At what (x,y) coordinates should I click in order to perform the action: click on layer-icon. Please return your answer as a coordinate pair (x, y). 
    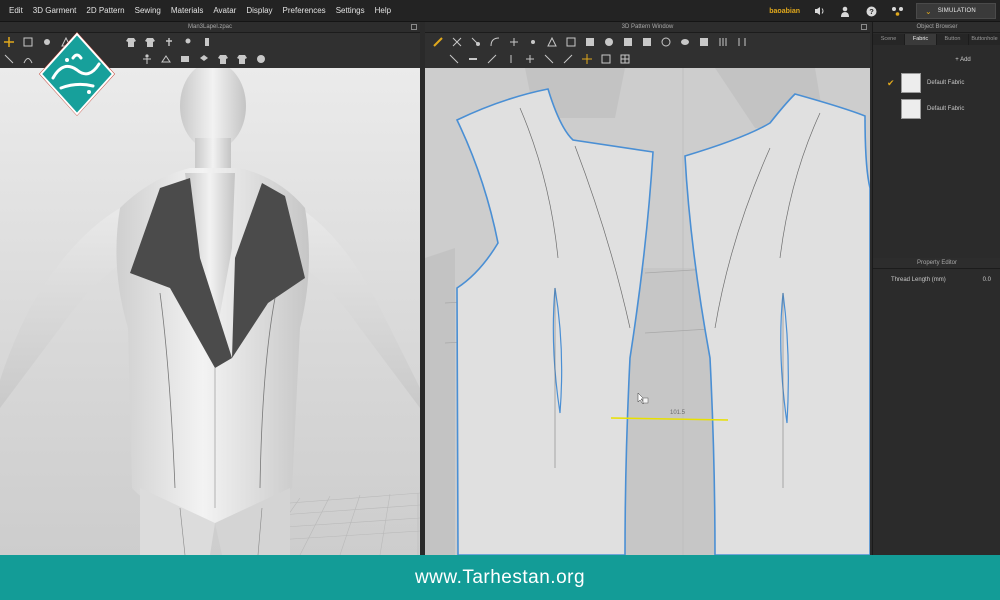
    Looking at the image, I should click on (204, 59).